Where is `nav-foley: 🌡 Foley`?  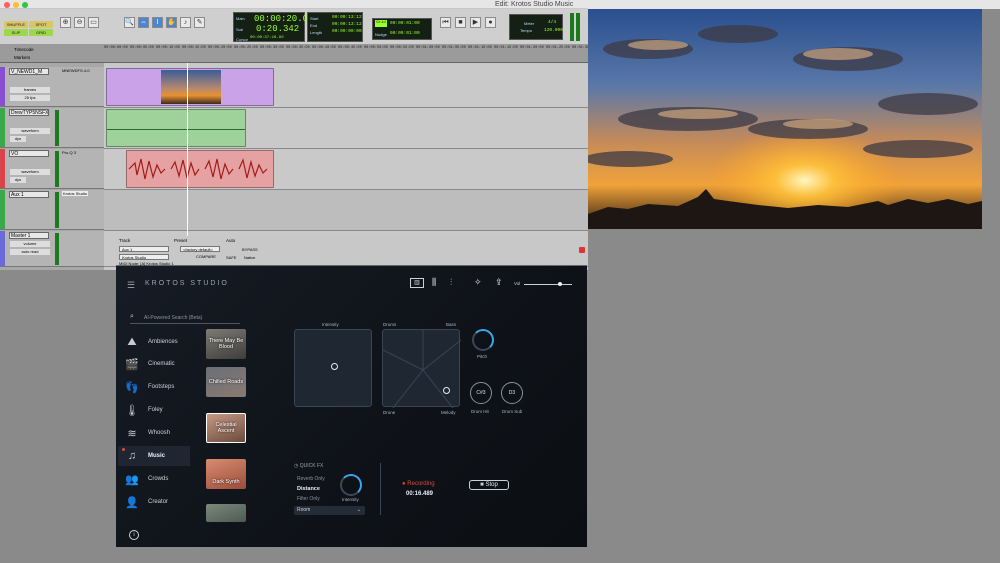 nav-foley: 🌡 Foley is located at coordinates (164, 410).